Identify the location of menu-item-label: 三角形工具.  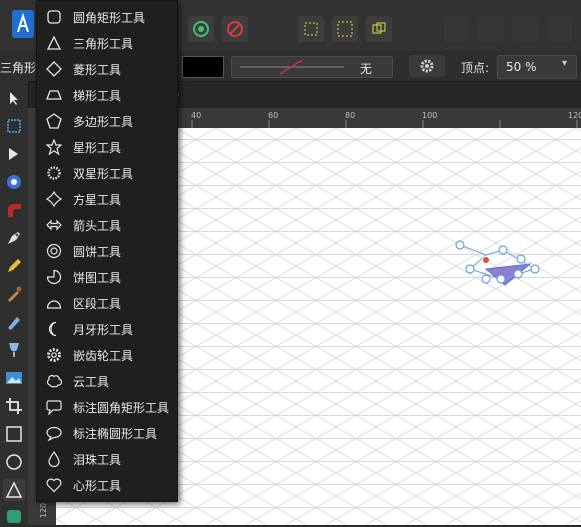
(103, 43).